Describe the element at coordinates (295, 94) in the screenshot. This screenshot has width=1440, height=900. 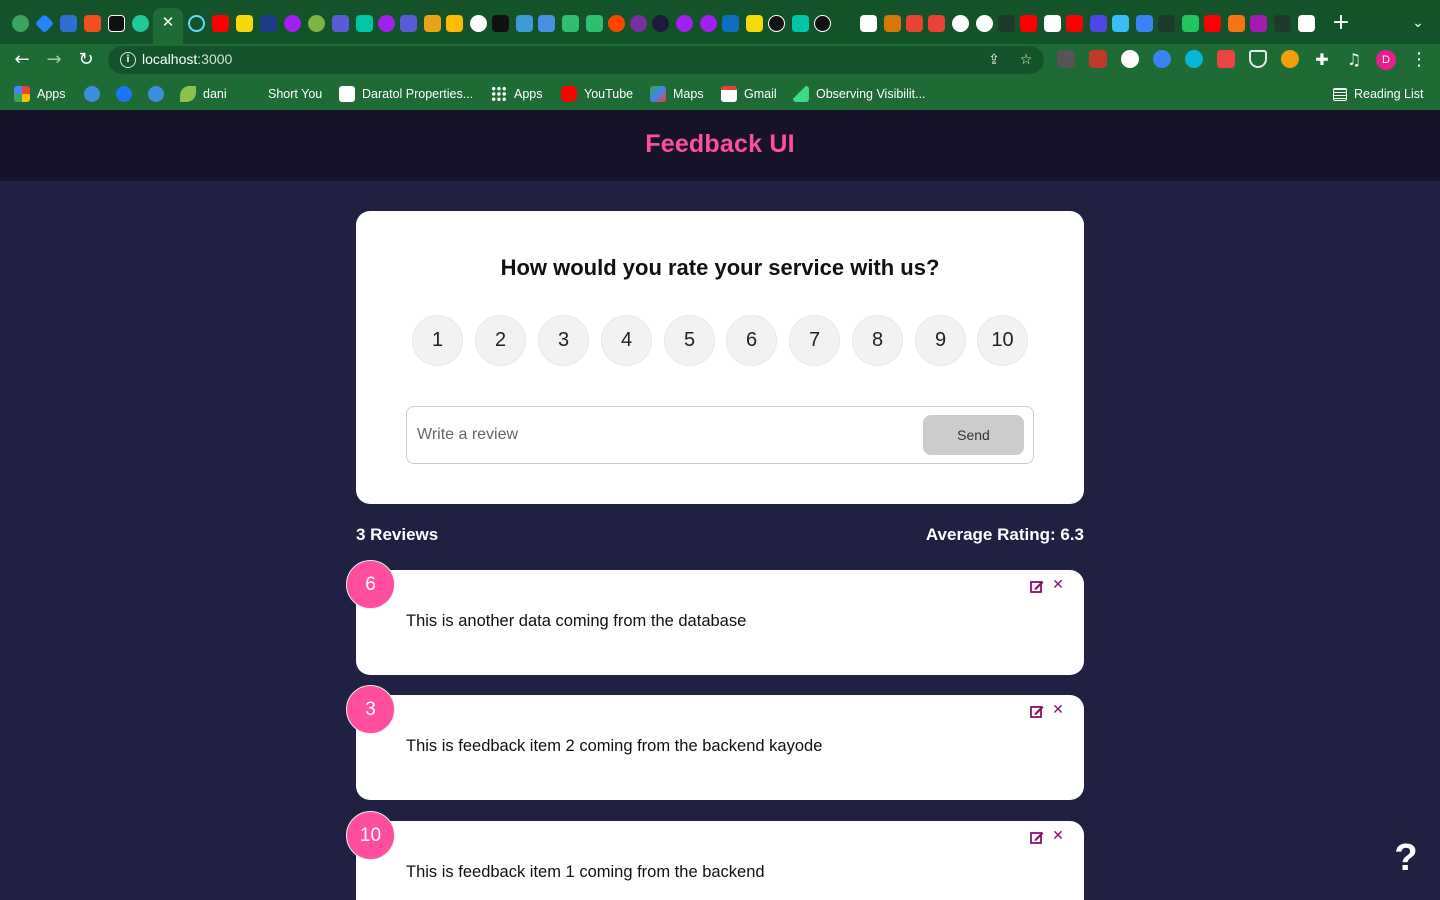
I see `bookmark-short-you: Short You` at that location.